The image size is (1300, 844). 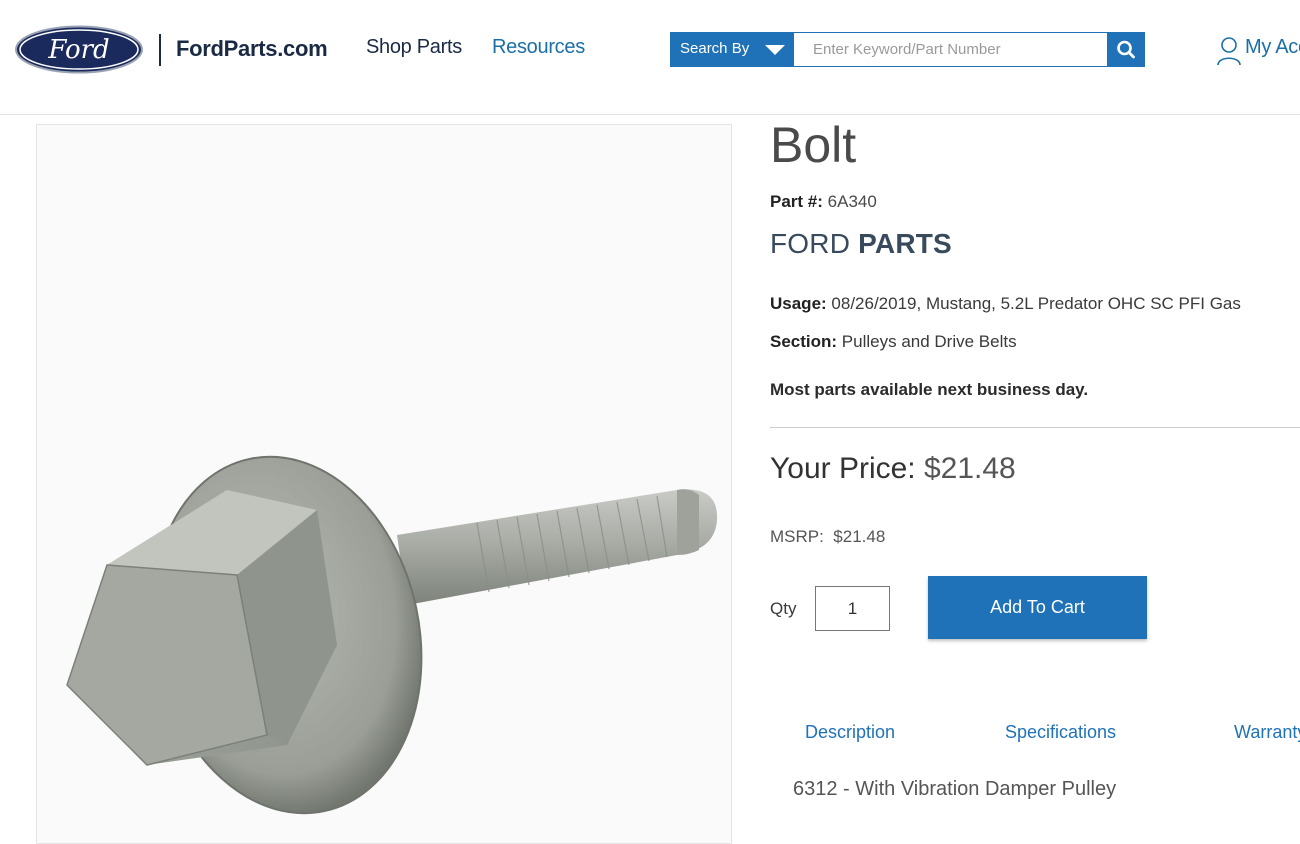 I want to click on msrp-value: $21.48, so click(x=859, y=536).